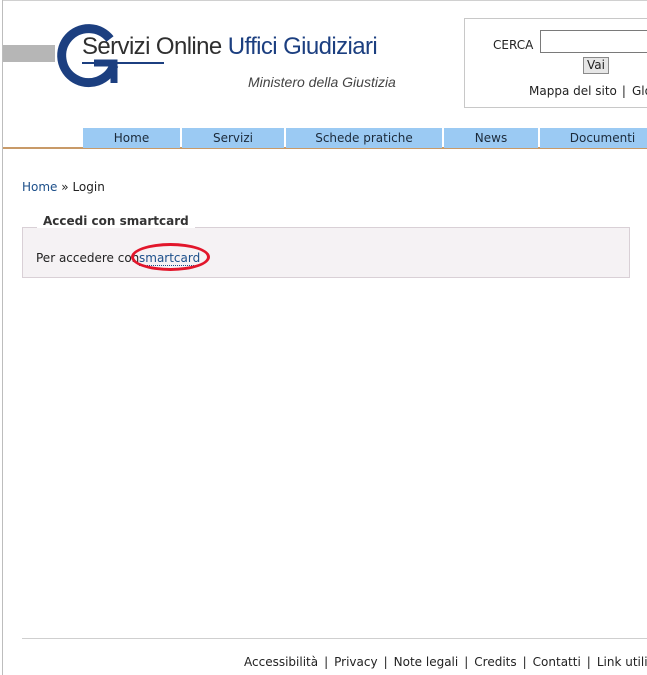 The width and height of the screenshot is (647, 675). I want to click on site-title-part1: Servizi Online, so click(152, 46).